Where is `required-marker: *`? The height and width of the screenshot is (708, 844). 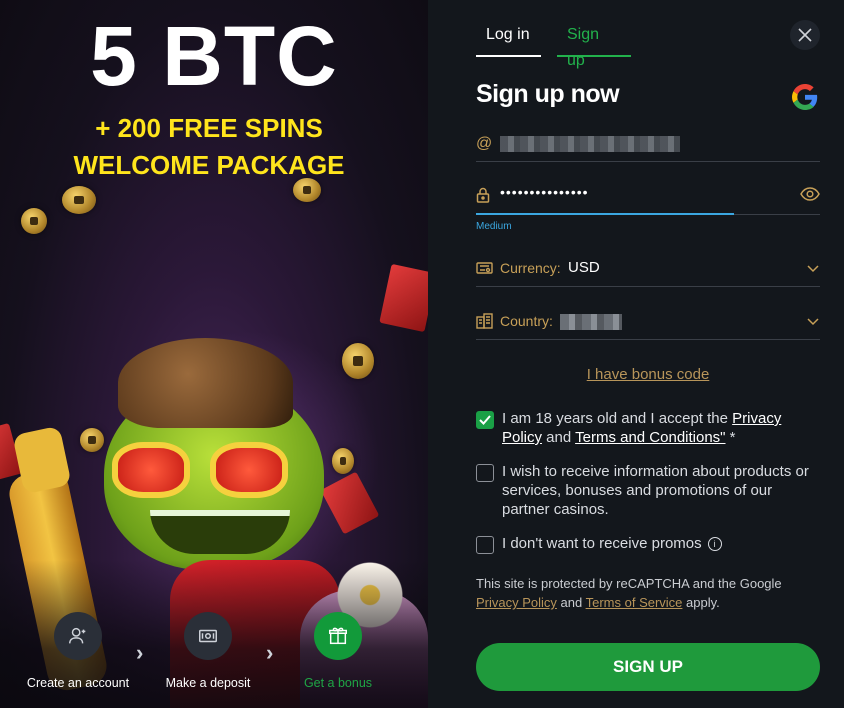 required-marker: * is located at coordinates (730, 437).